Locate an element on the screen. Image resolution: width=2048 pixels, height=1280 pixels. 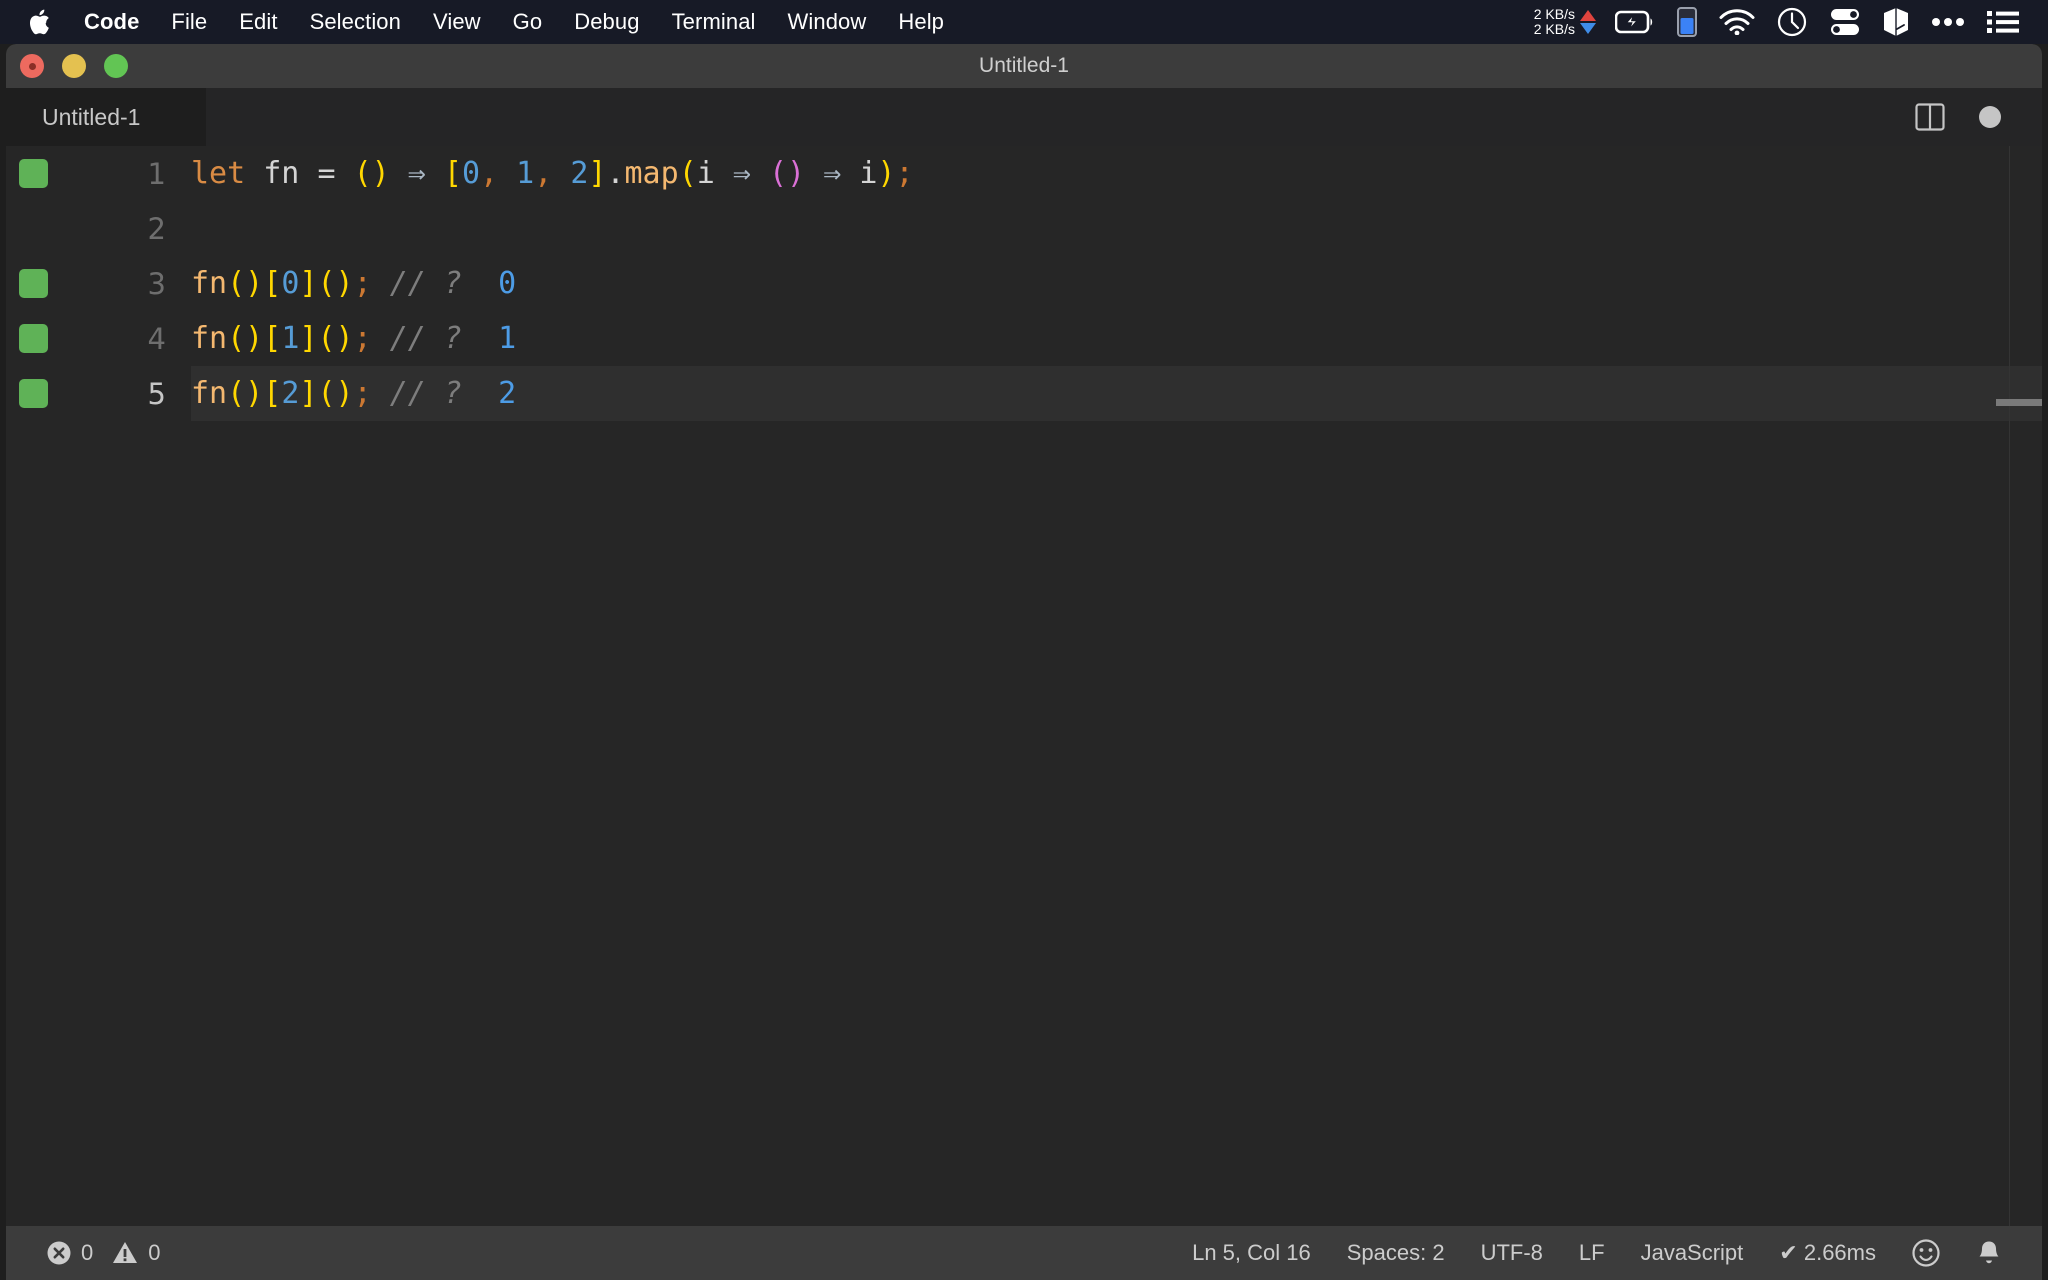
code-token: ) is located at coordinates (886, 173).